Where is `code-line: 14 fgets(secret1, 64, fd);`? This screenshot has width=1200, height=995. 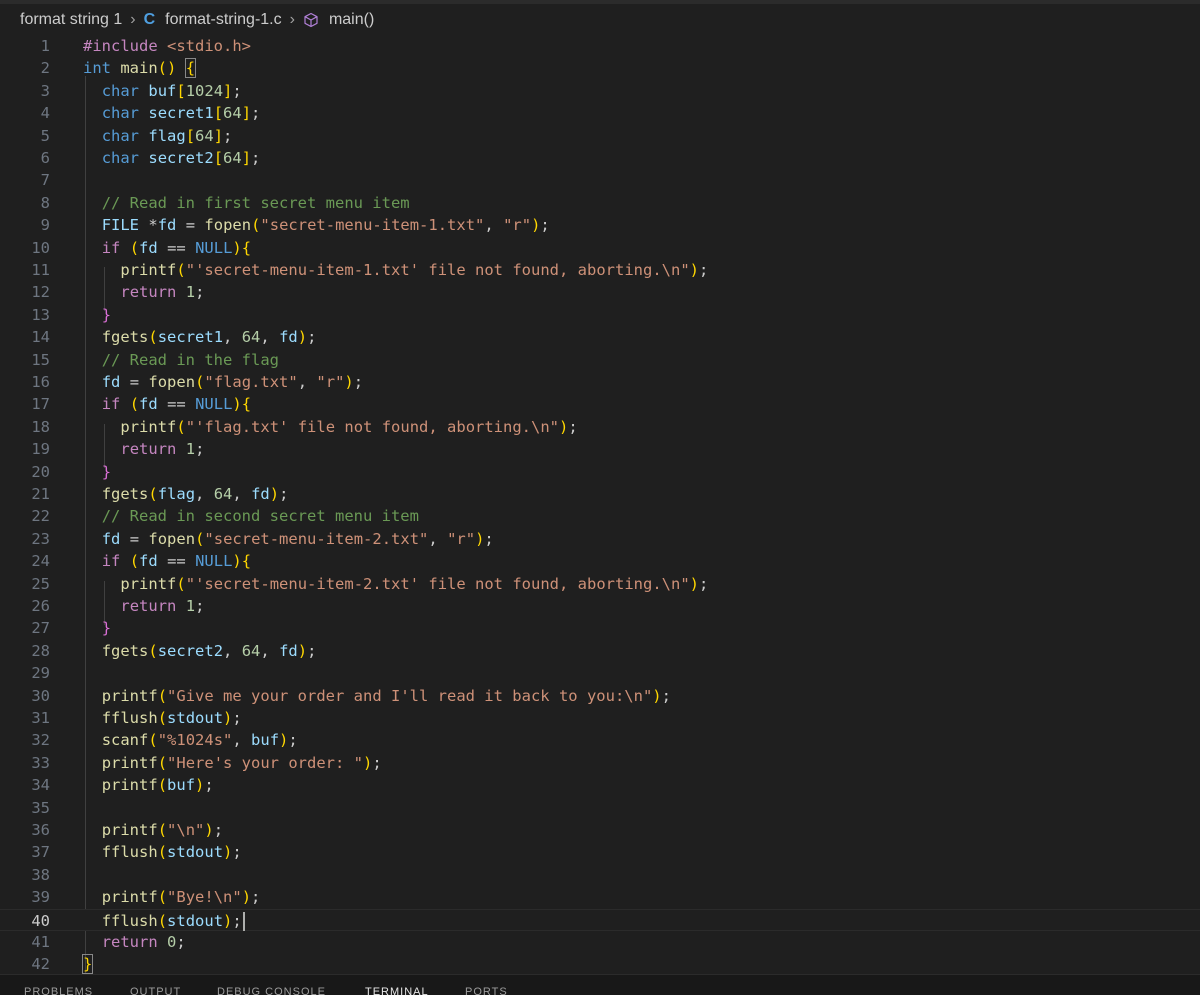
code-line: 14 fgets(secret1, 64, fd); is located at coordinates (600, 337).